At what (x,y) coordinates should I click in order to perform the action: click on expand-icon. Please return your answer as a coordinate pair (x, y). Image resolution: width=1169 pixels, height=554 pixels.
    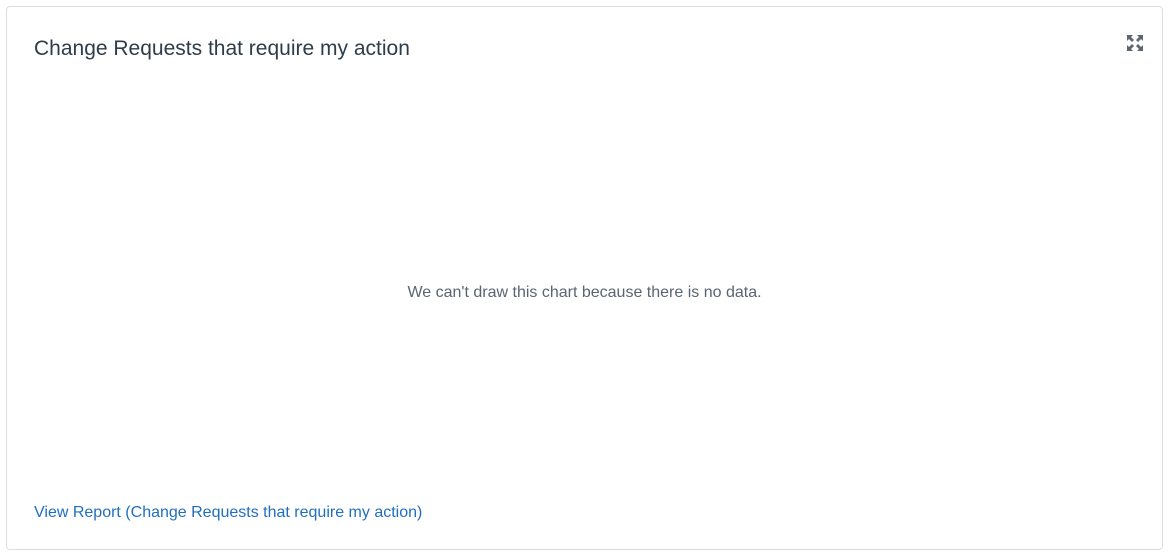
    Looking at the image, I should click on (1135, 43).